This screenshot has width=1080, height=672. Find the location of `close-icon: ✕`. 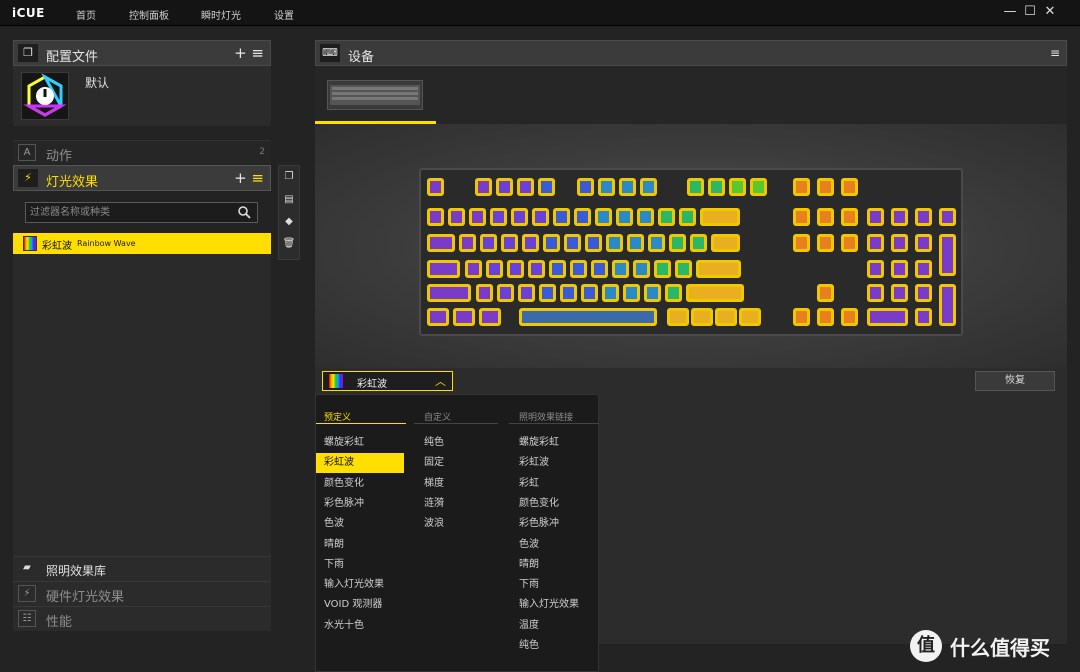

close-icon: ✕ is located at coordinates (1050, 12).